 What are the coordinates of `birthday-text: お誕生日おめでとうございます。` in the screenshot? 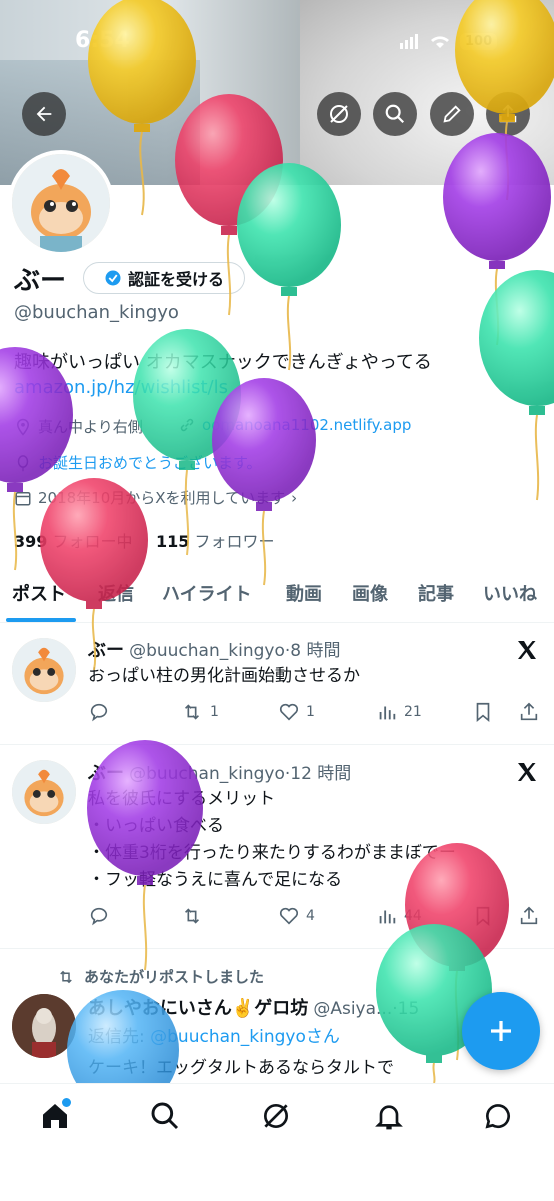 It's located at (150, 463).